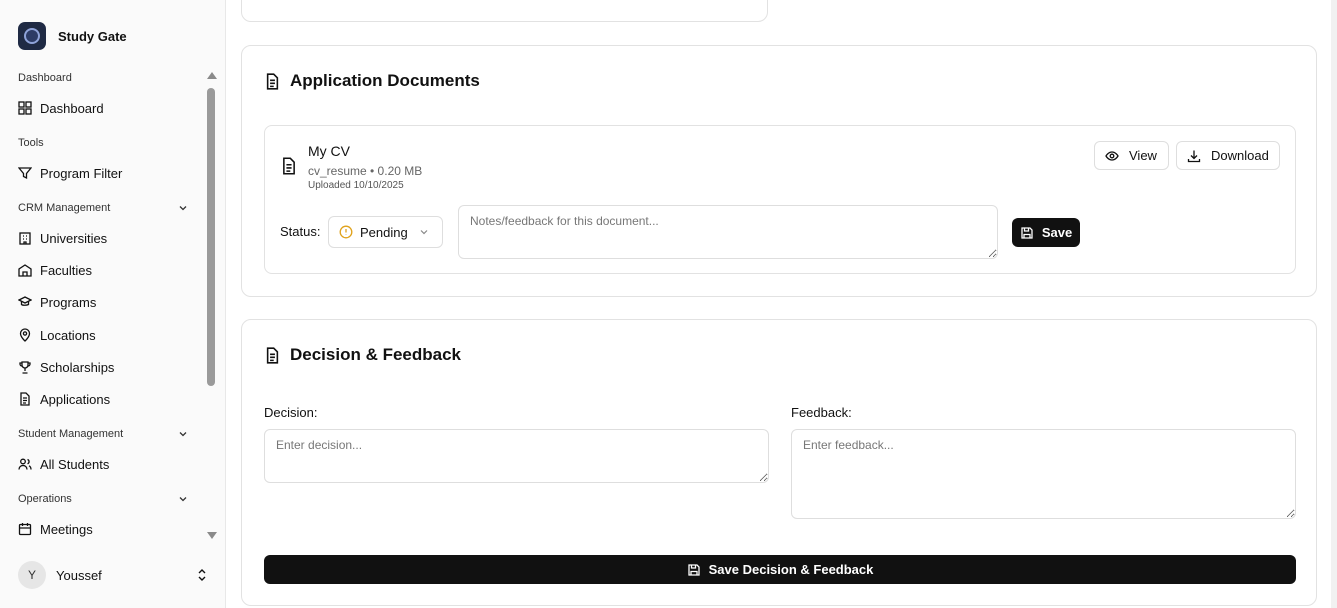 This screenshot has height=608, width=1337. I want to click on sidebar-item-program-filter: Program Filter, so click(70, 173).